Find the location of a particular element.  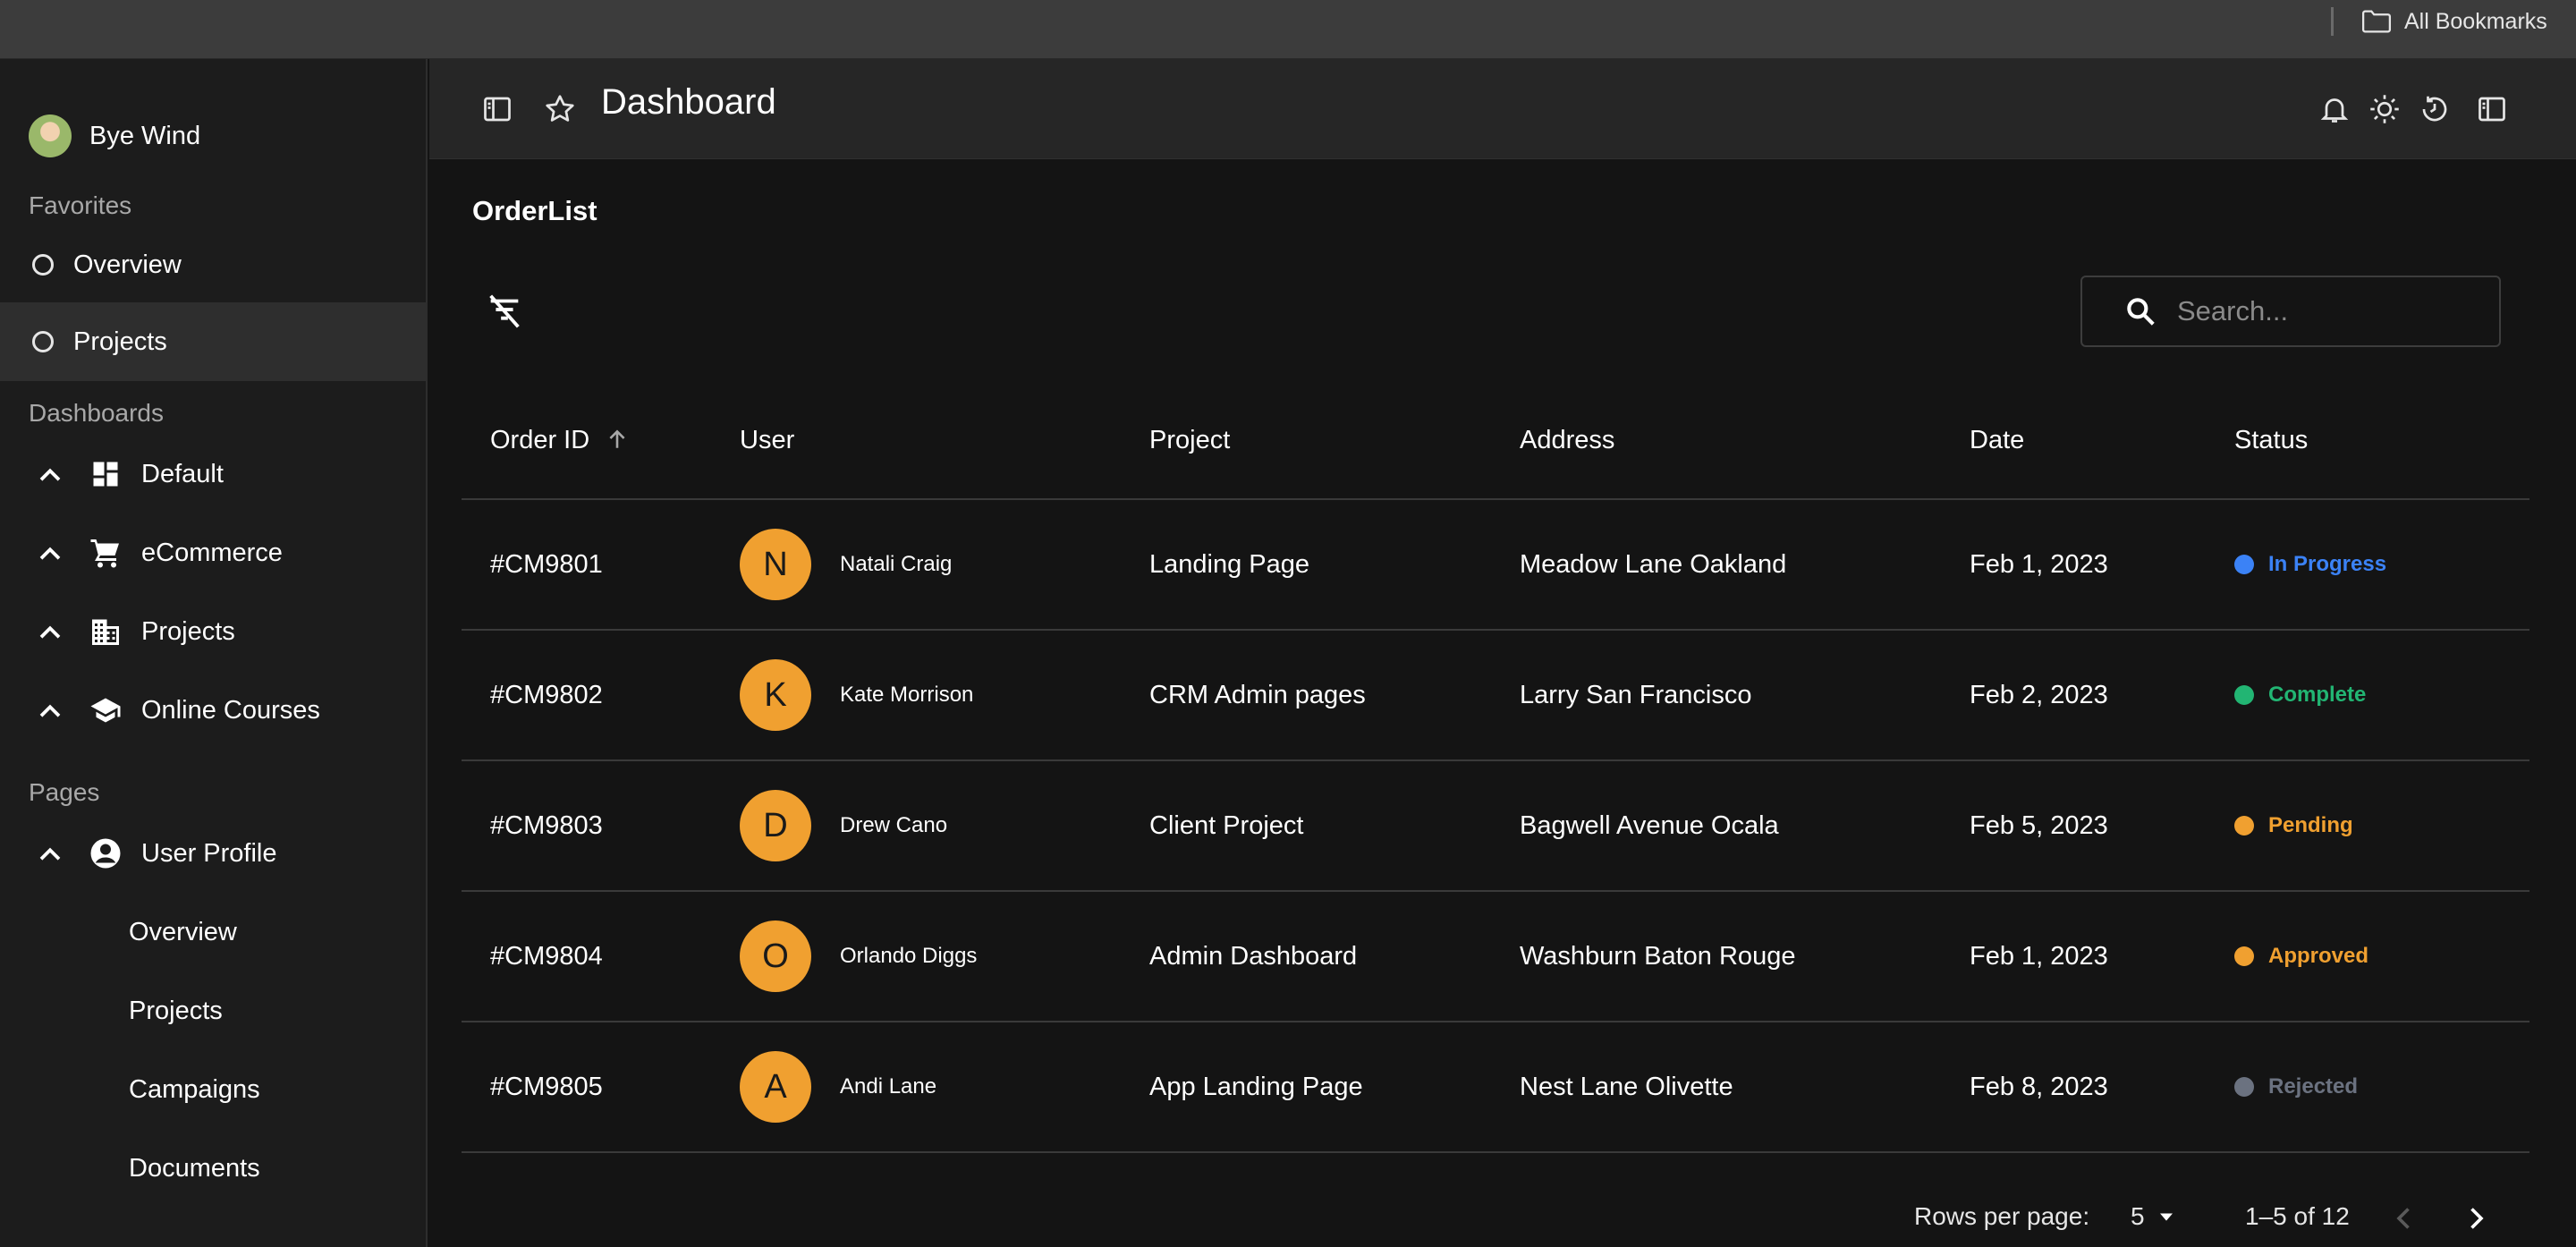

user-name: Orlando Diggs is located at coordinates (909, 956).